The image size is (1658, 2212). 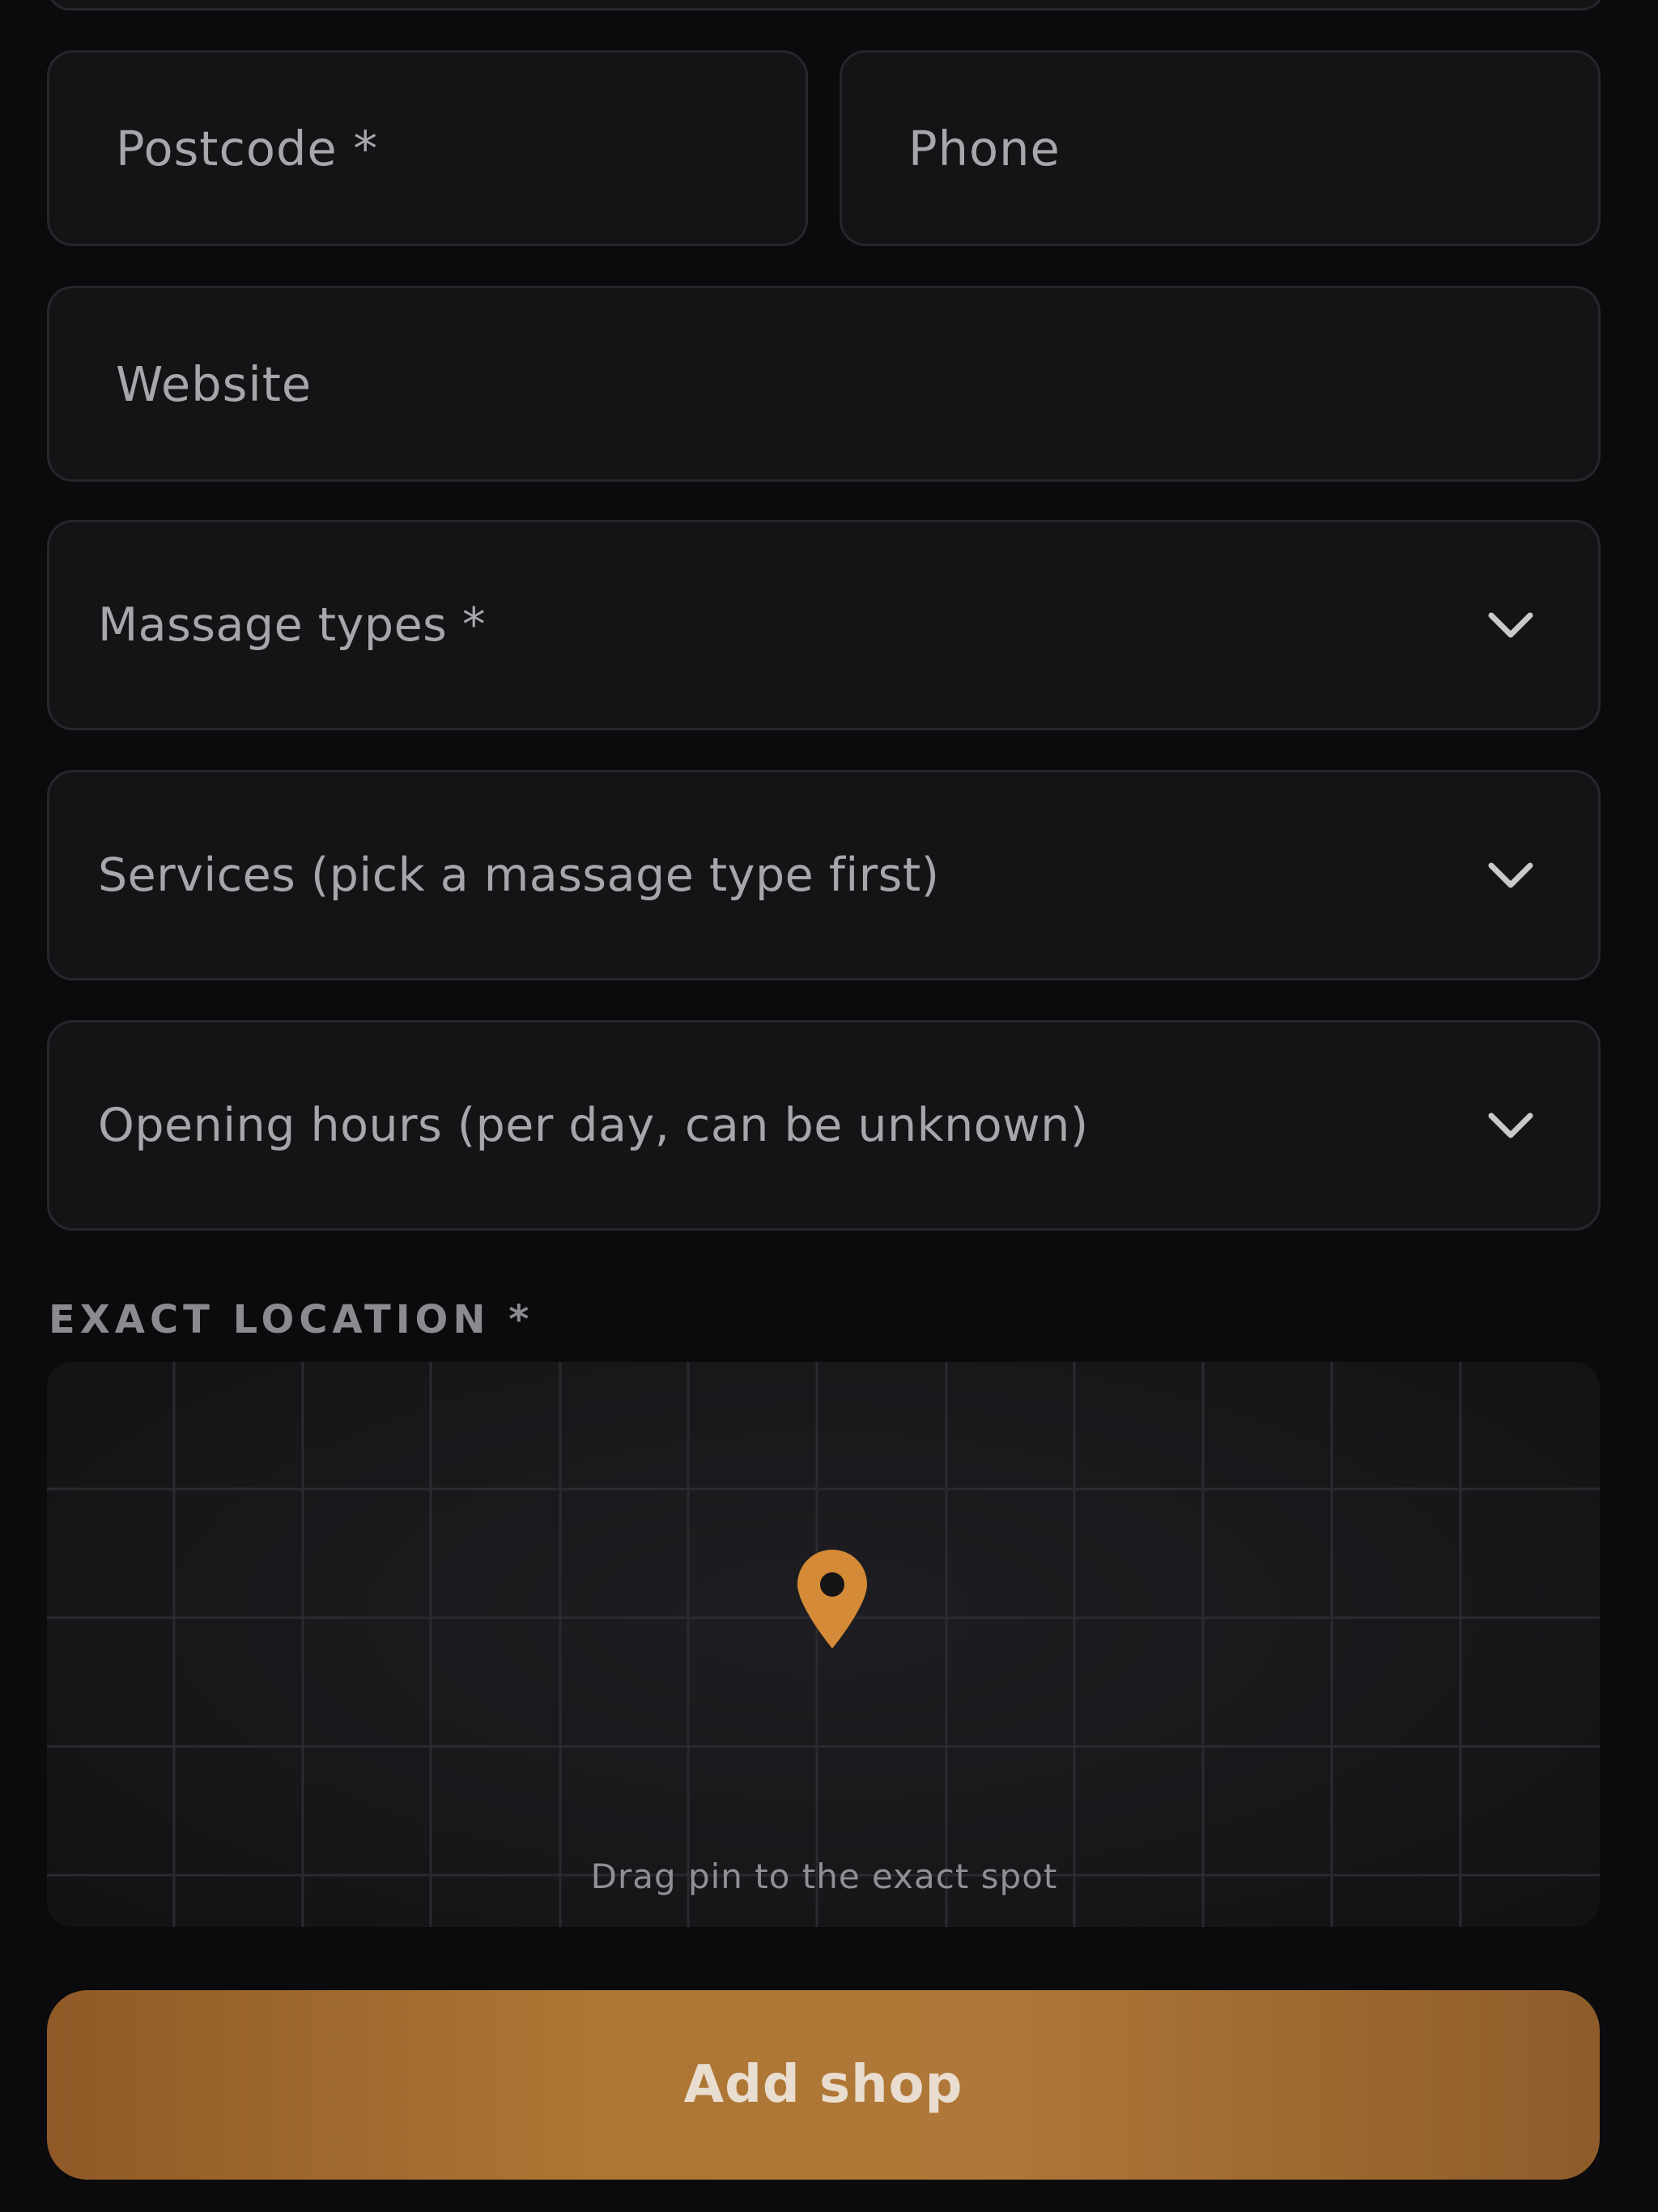 I want to click on phone-field, so click(x=1220, y=148).